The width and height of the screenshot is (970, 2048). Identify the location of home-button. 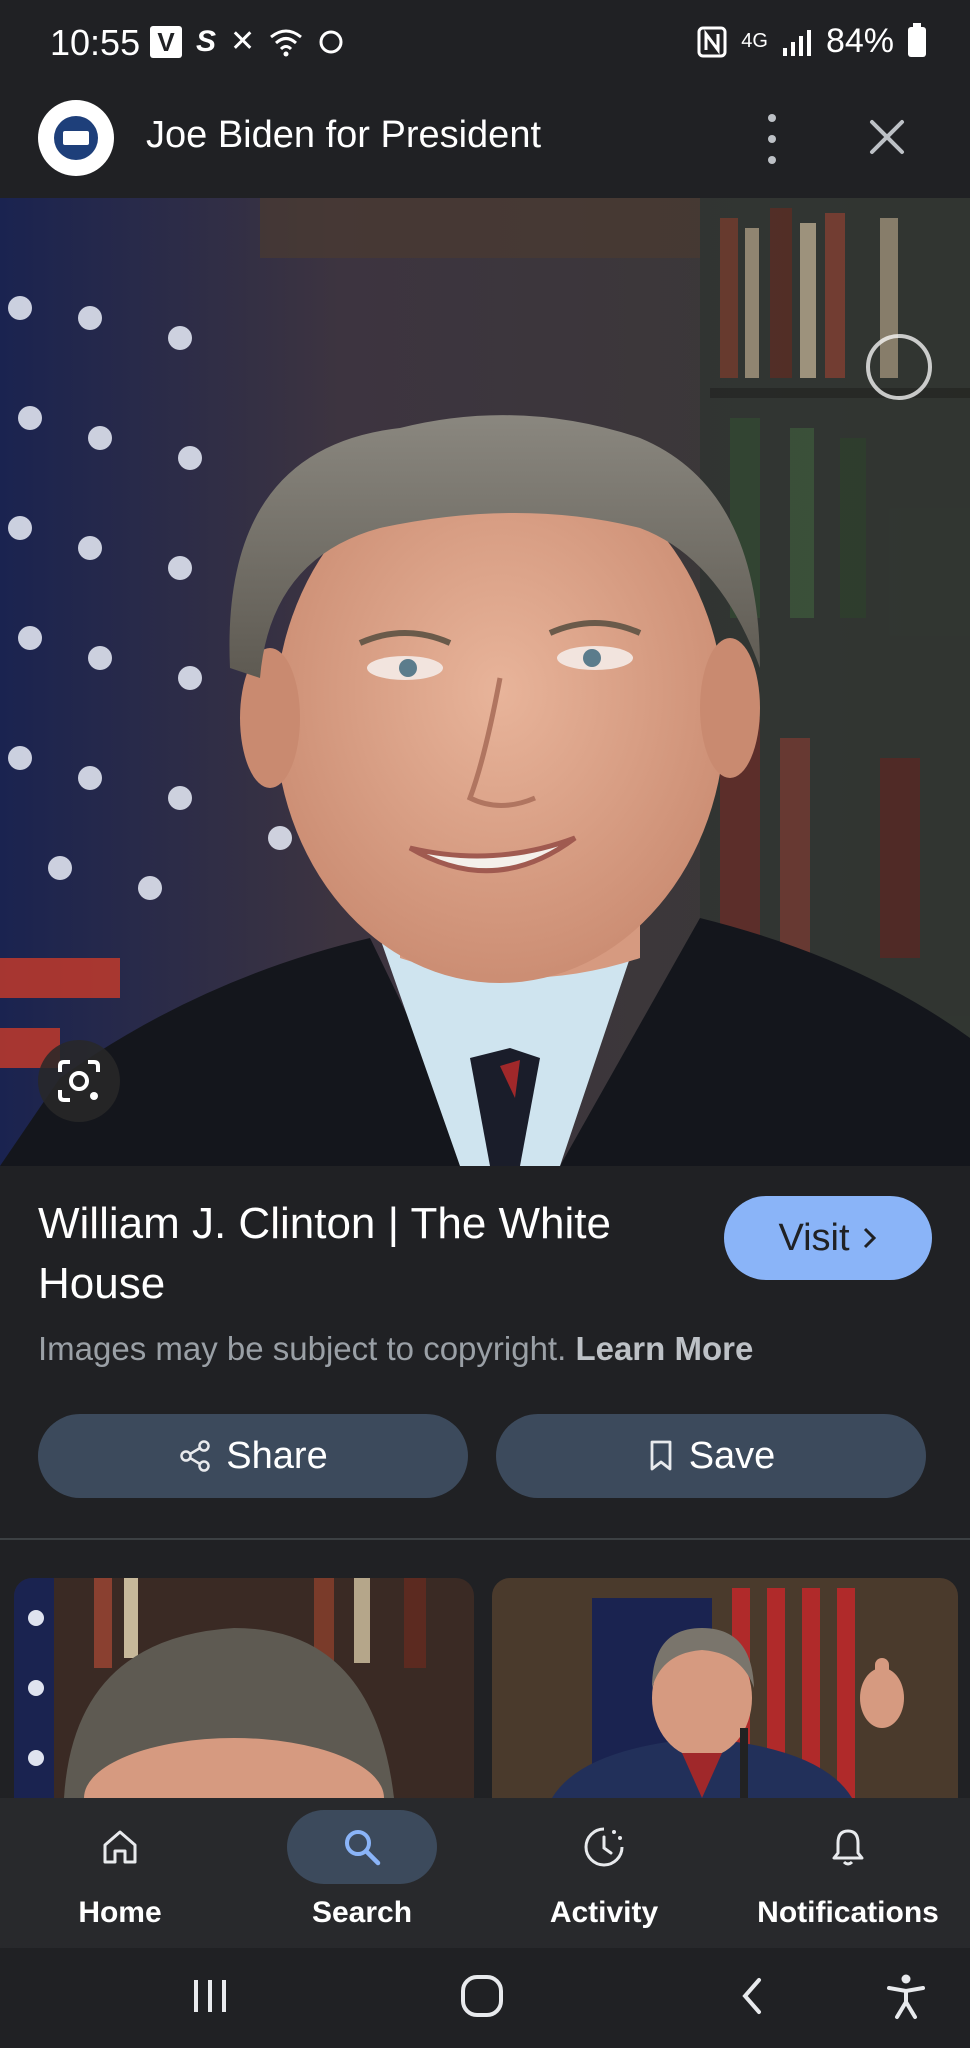
(482, 1996).